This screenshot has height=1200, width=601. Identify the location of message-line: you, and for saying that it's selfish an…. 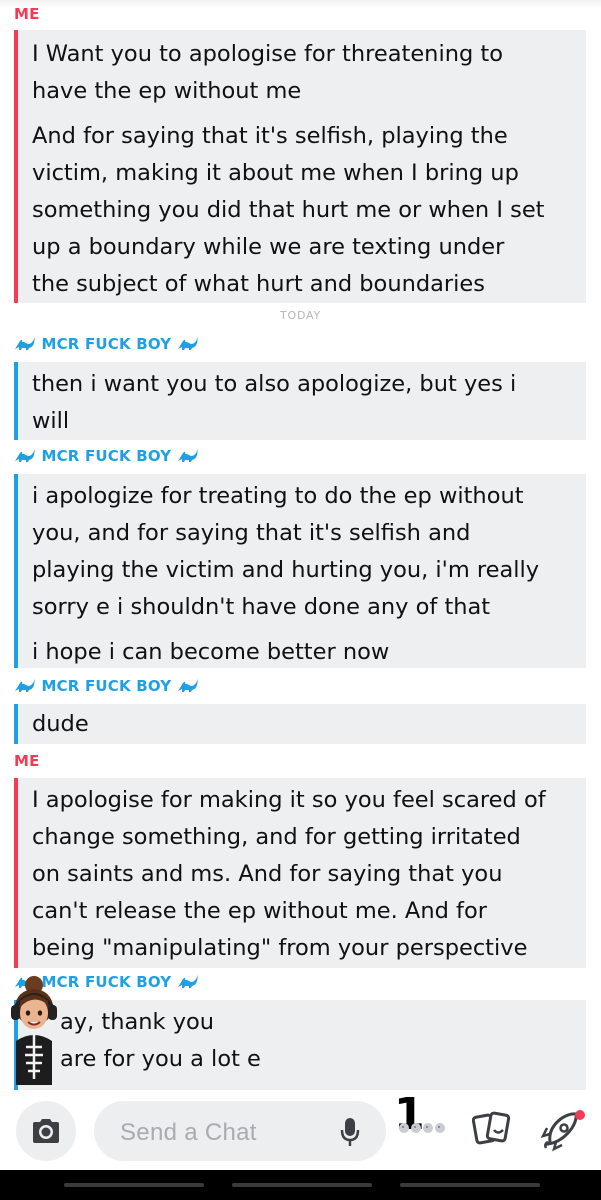
(251, 533).